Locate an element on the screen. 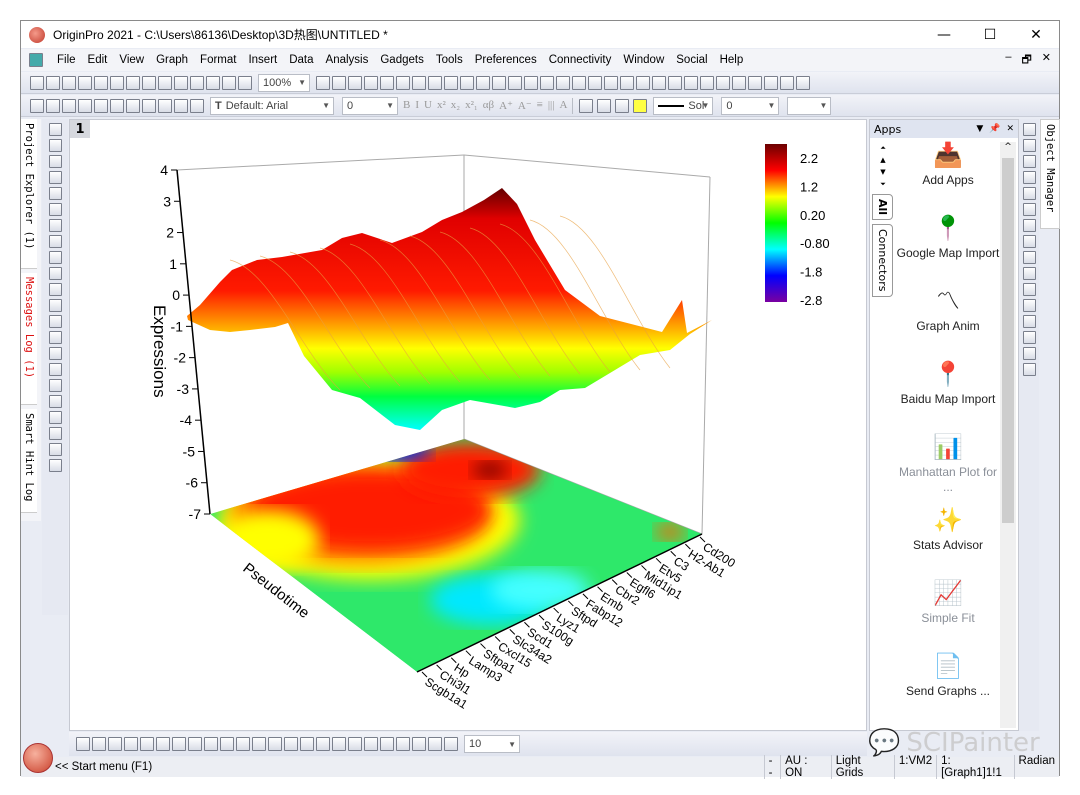 The height and width of the screenshot is (795, 1080). frame-r-icon is located at coordinates (1029, 321).